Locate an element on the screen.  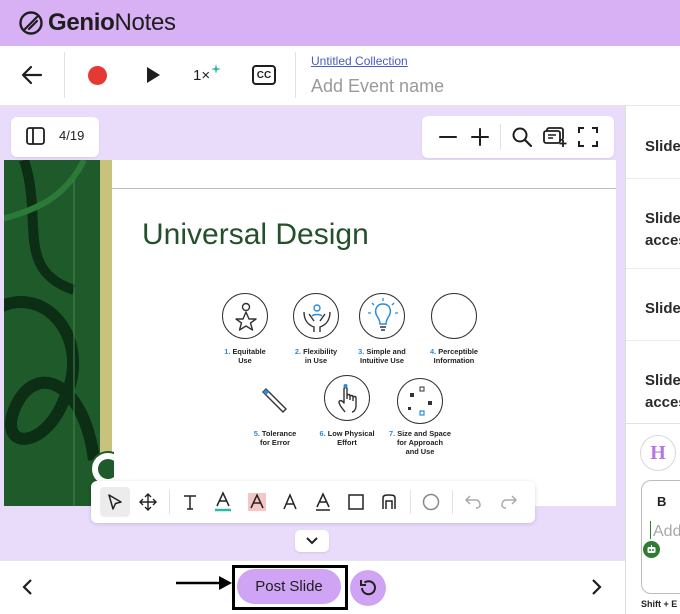
circle-icon is located at coordinates (431, 502).